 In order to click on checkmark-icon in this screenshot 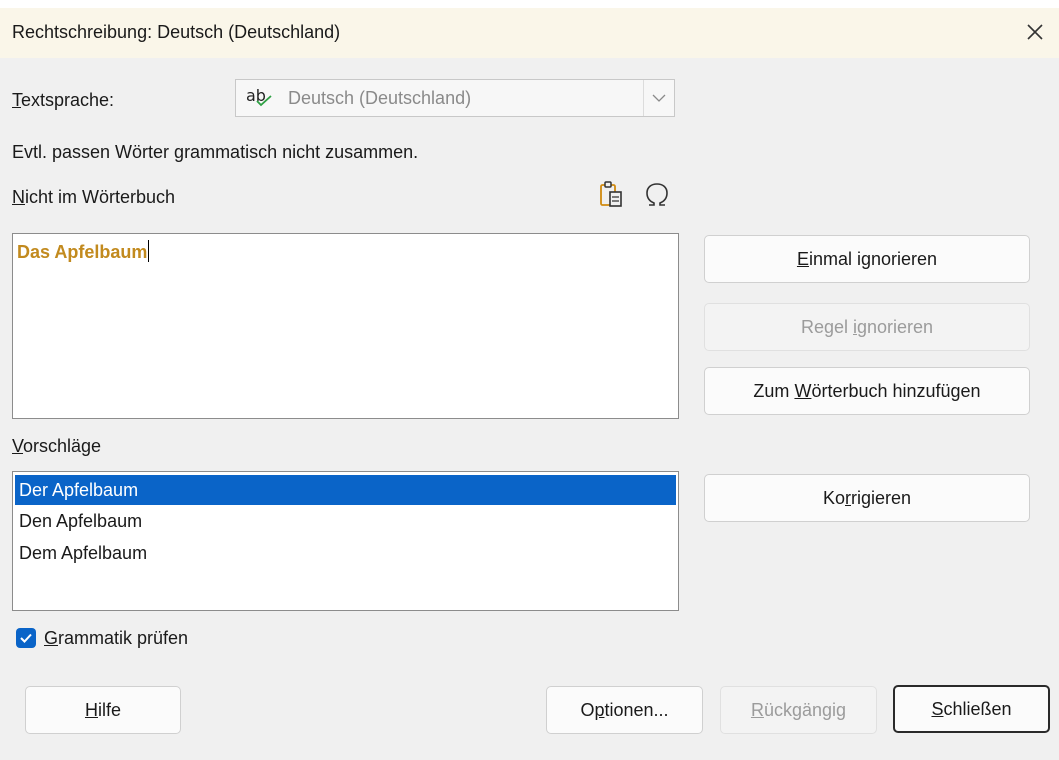, I will do `click(26, 638)`.